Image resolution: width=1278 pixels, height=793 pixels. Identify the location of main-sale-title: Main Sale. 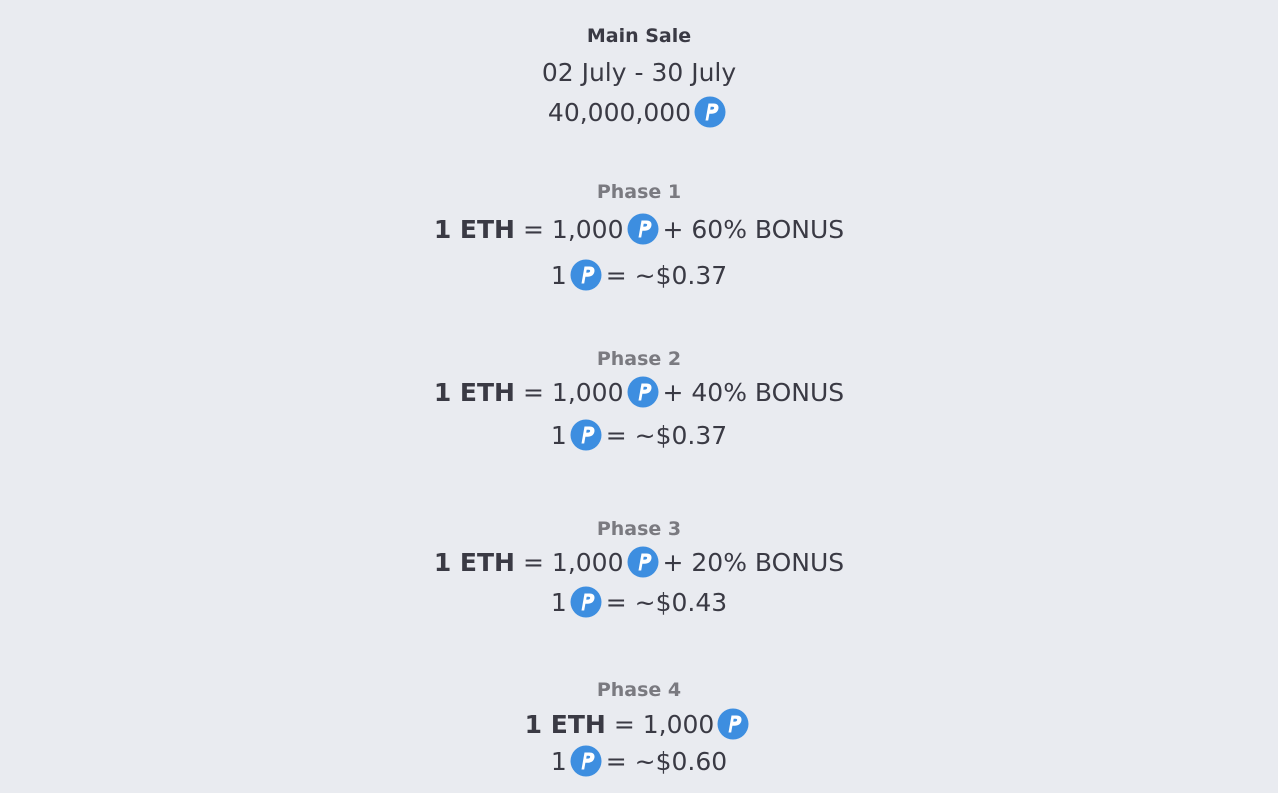
(639, 36).